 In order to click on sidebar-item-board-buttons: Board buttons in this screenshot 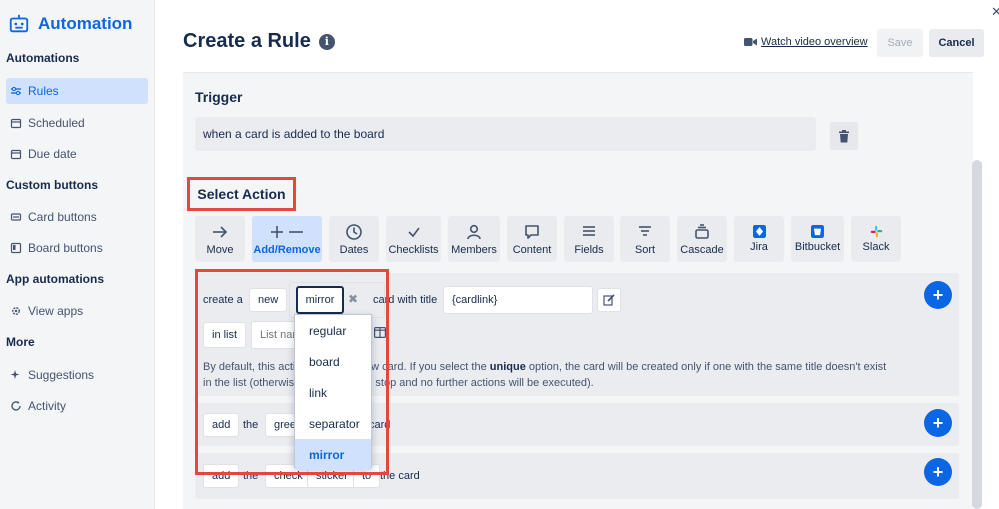, I will do `click(77, 248)`.